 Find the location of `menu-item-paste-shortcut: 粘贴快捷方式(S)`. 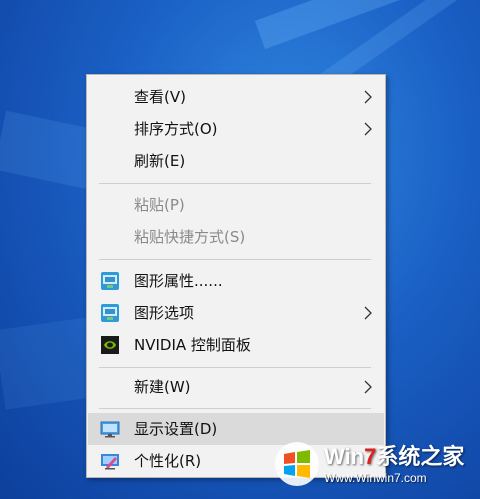

menu-item-paste-shortcut: 粘贴快捷方式(S) is located at coordinates (236, 237).